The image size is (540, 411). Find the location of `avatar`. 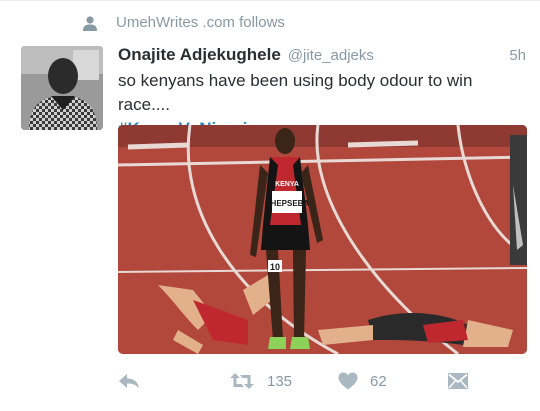

avatar is located at coordinates (62, 88).